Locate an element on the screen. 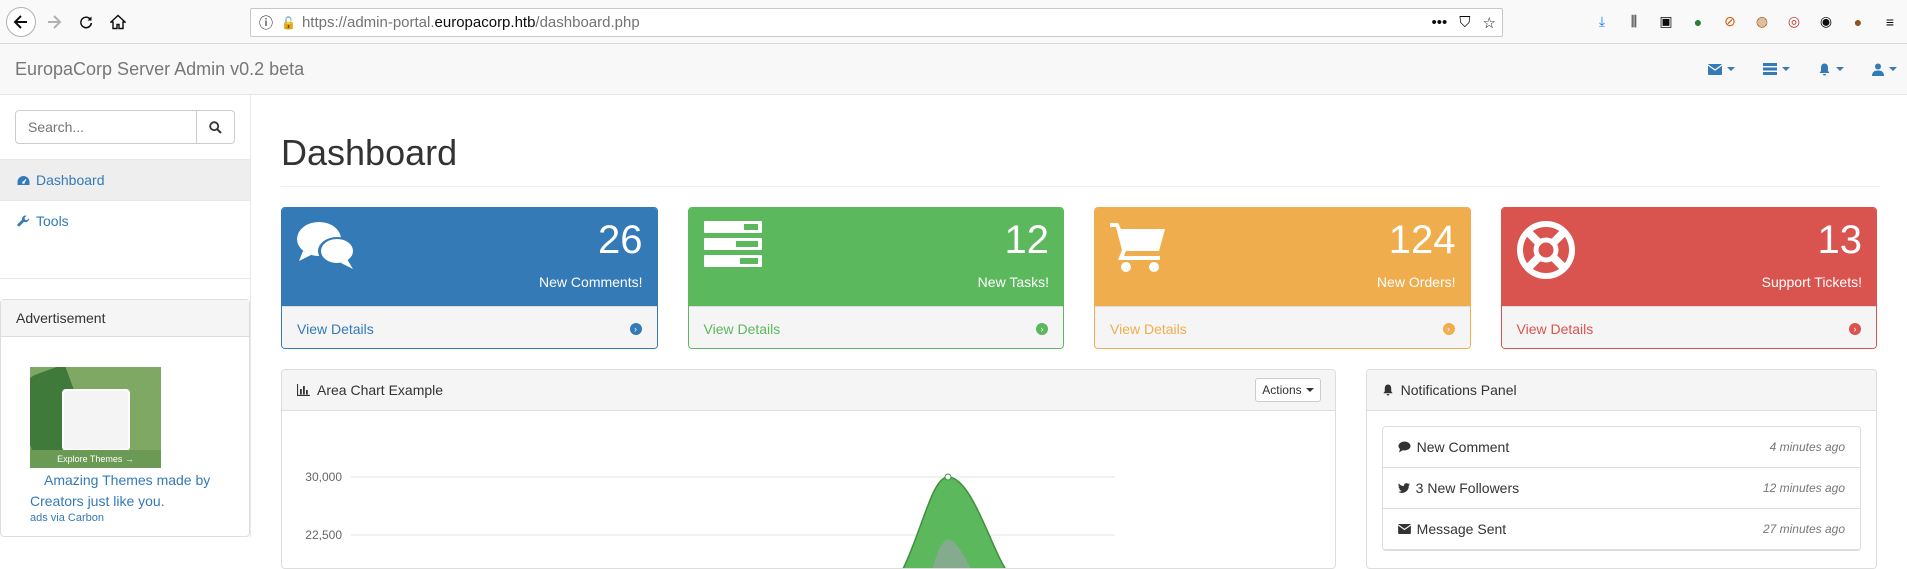  dashboard-icon is located at coordinates (23, 180).